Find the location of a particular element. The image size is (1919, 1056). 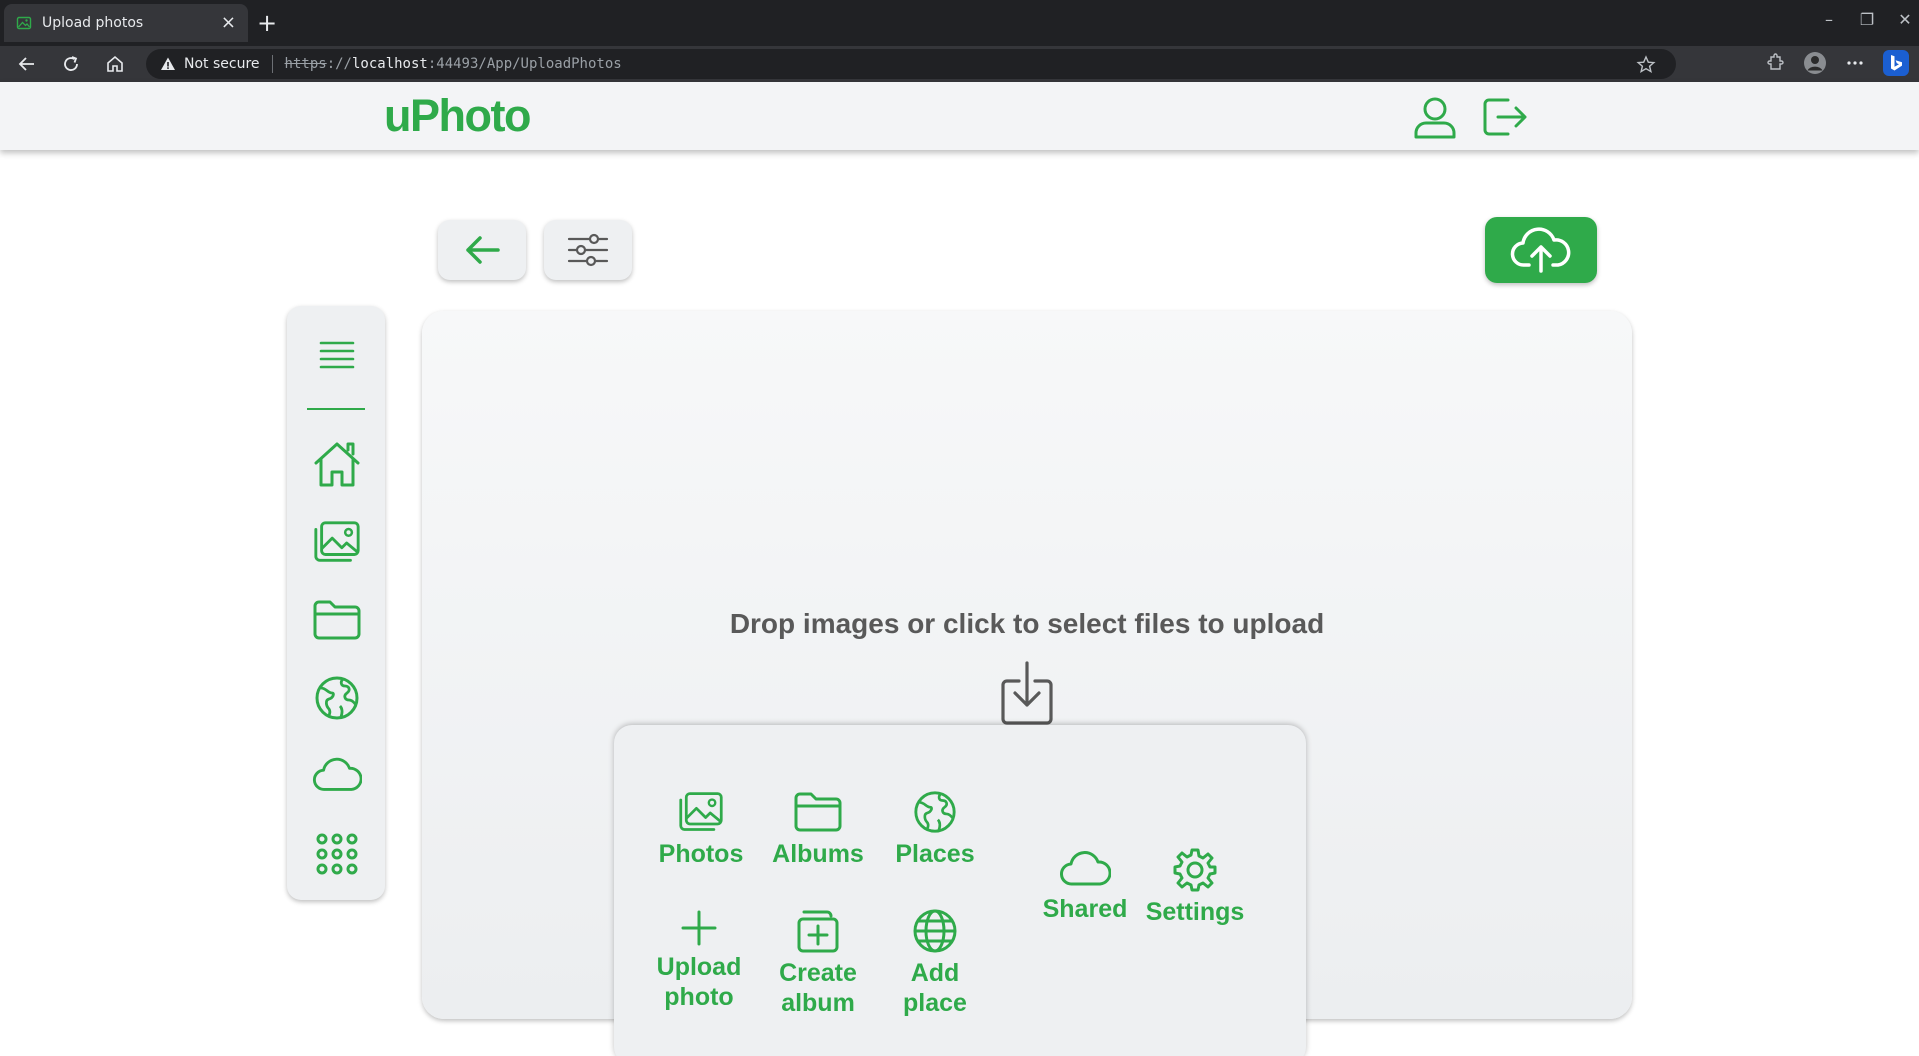

home-browser-icon is located at coordinates (115, 64).